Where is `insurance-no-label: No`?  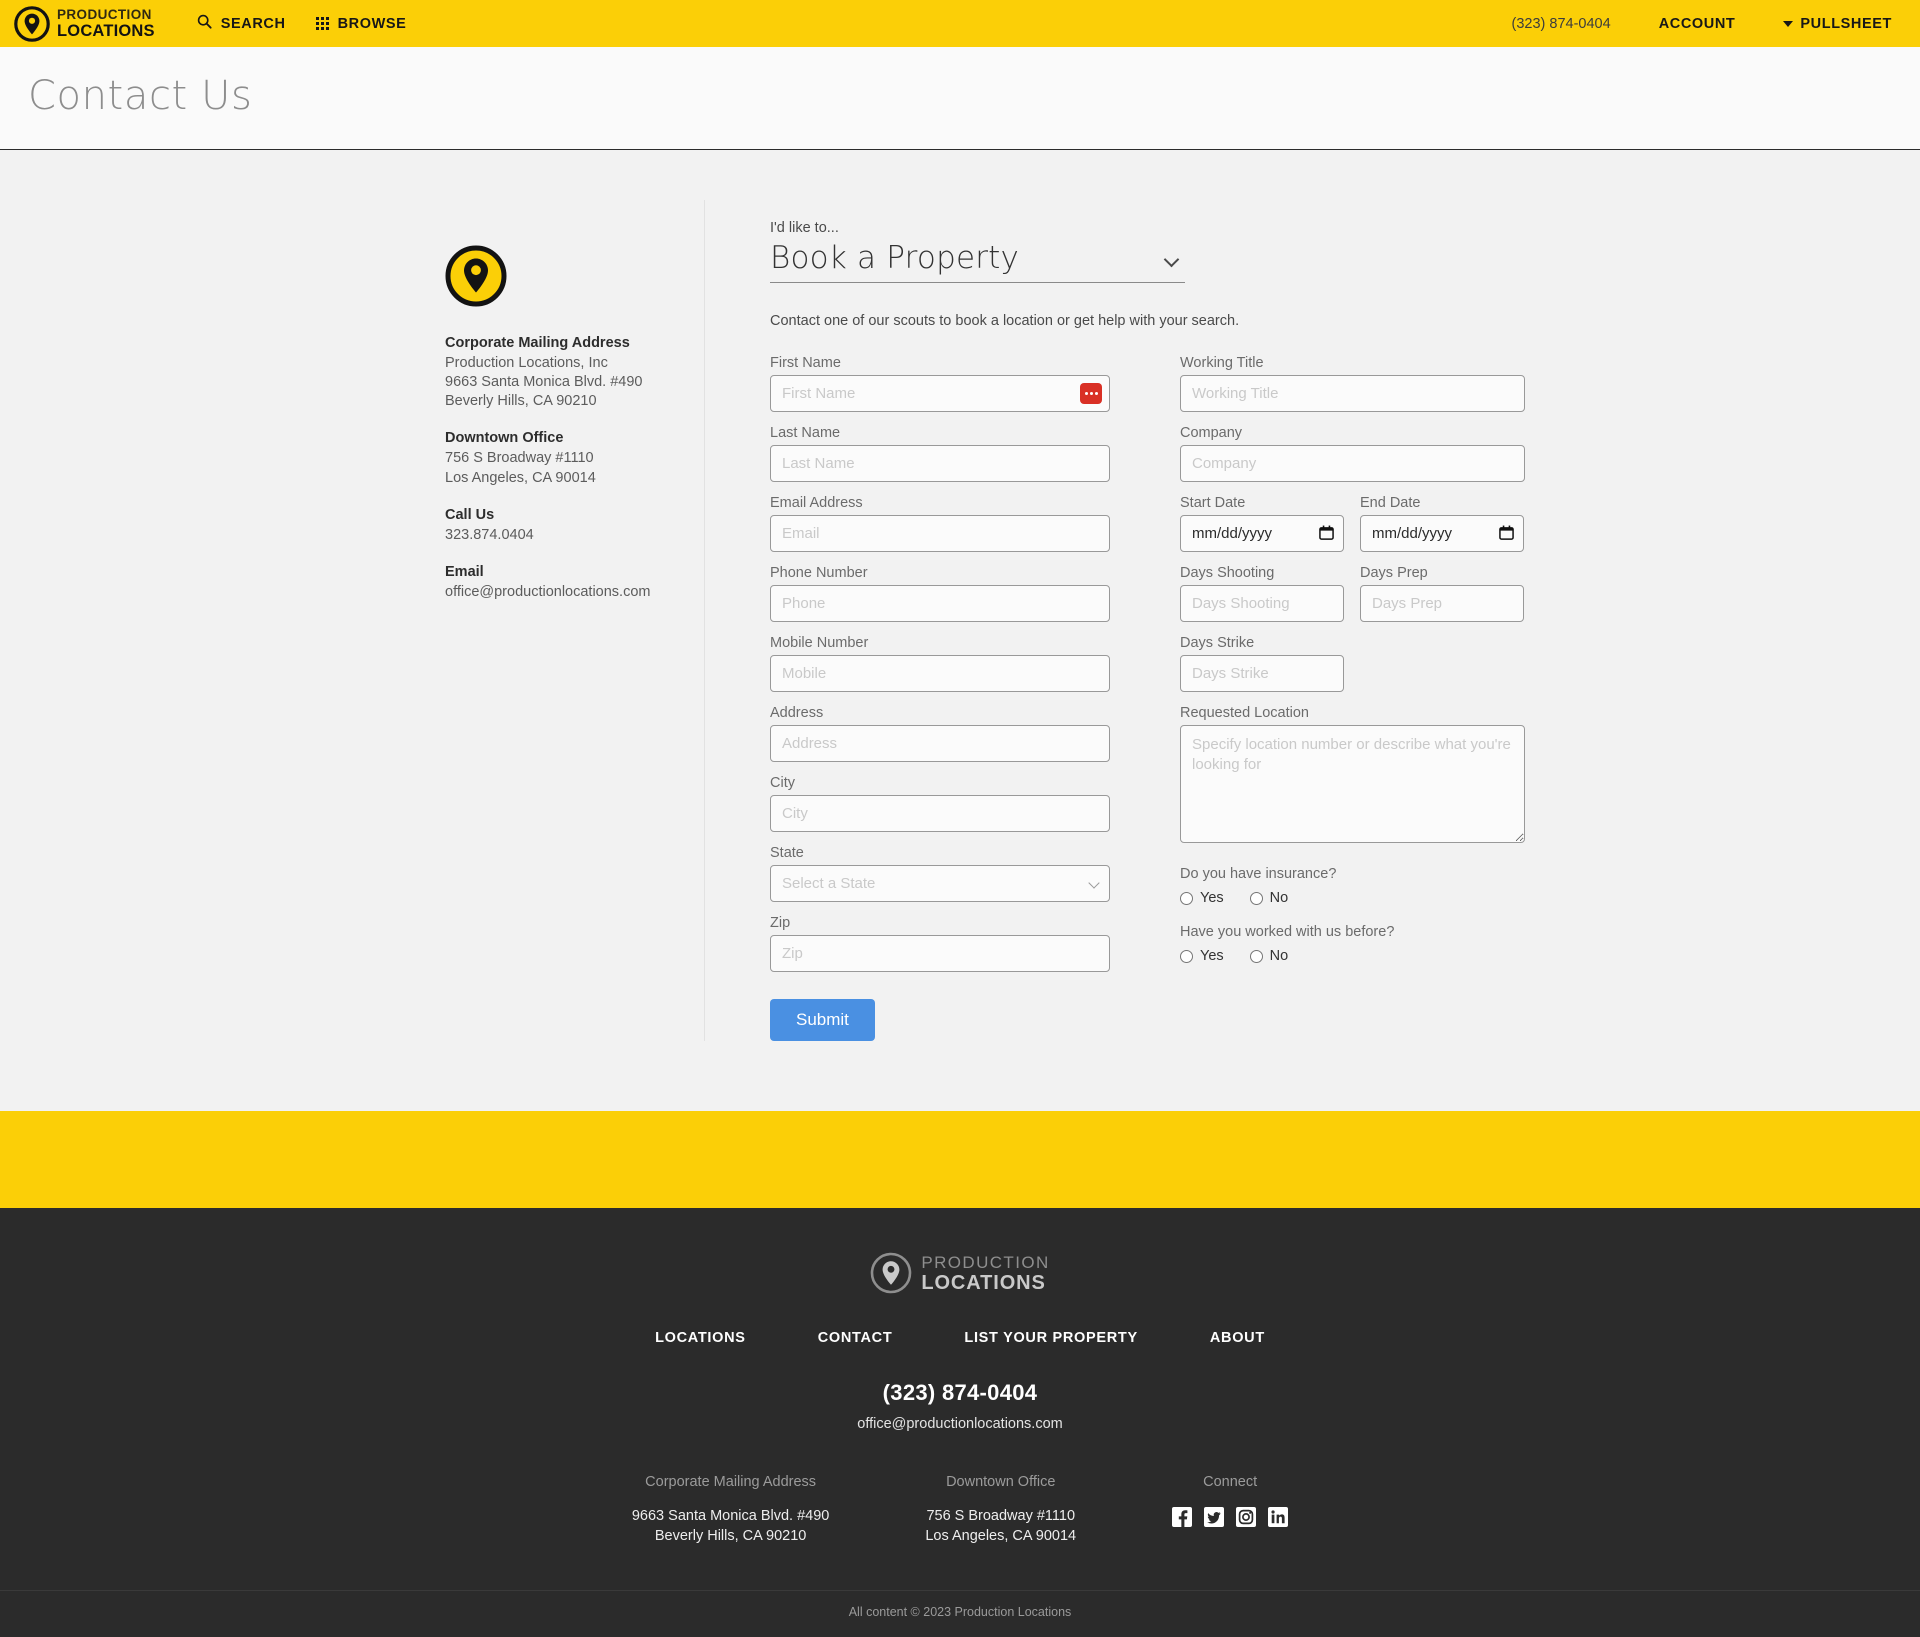
insurance-no-label: No is located at coordinates (1279, 898).